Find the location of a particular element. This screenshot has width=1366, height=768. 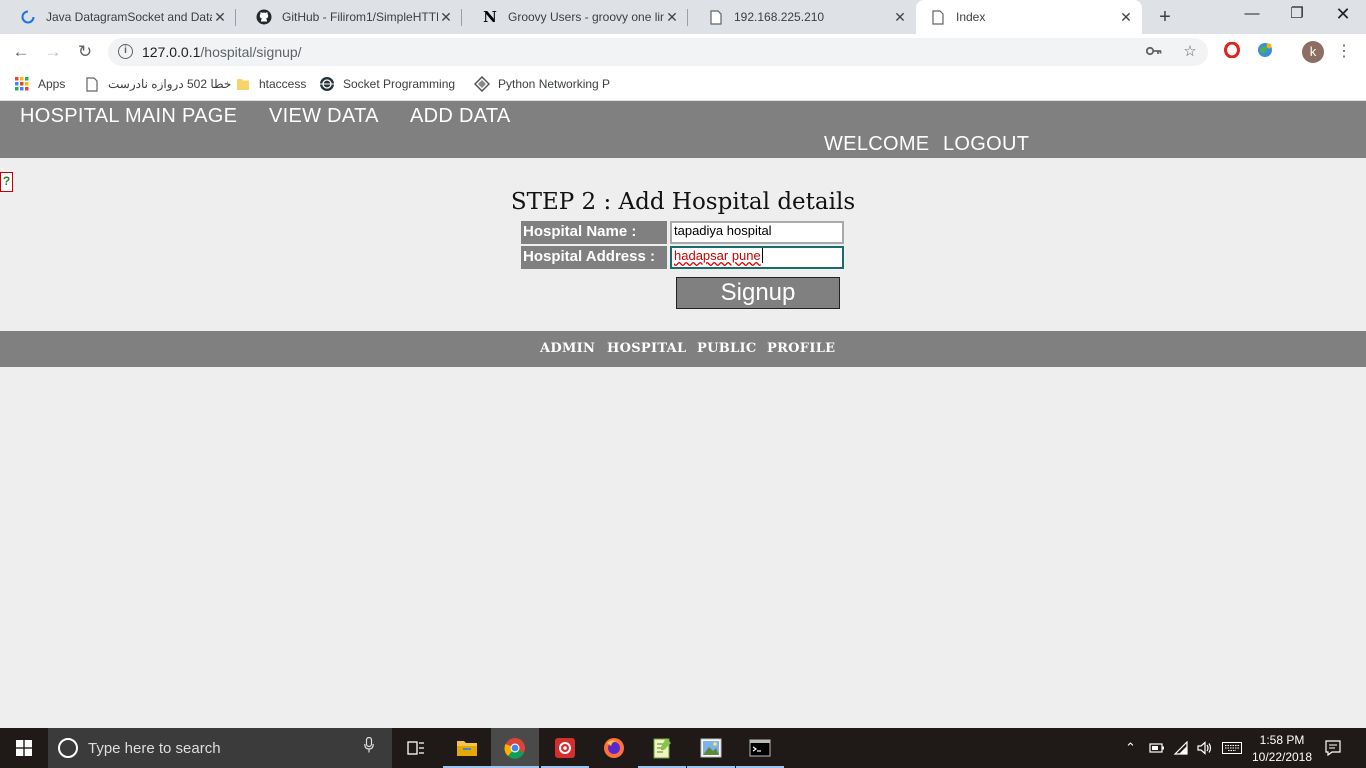

notepad-plus-icon is located at coordinates (662, 748).